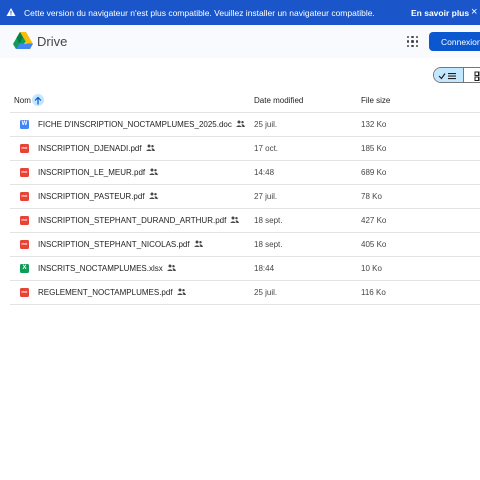 Image resolution: width=480 pixels, height=480 pixels. I want to click on app-header: Drive Connexion, so click(240, 41).